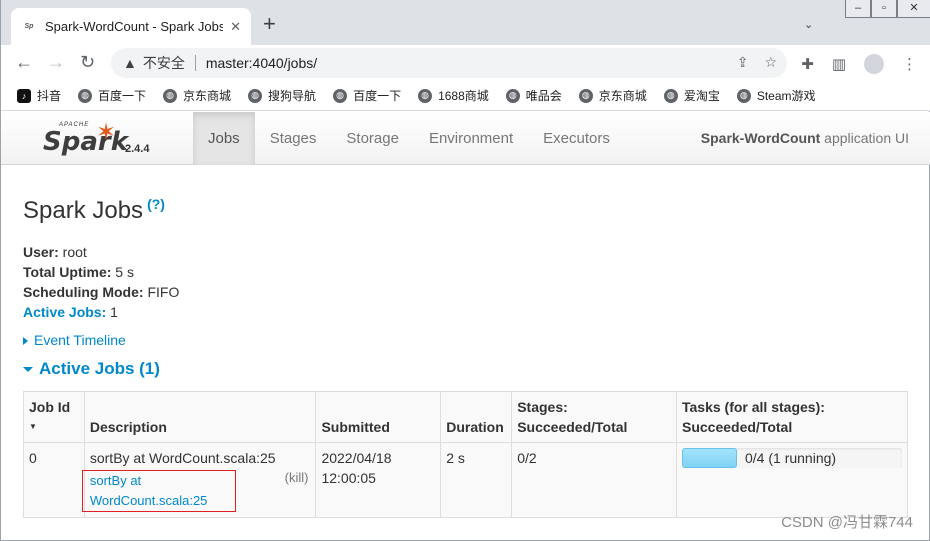 This screenshot has width=930, height=541. Describe the element at coordinates (701, 96) in the screenshot. I see `bookmark-label: 爱淘宝` at that location.